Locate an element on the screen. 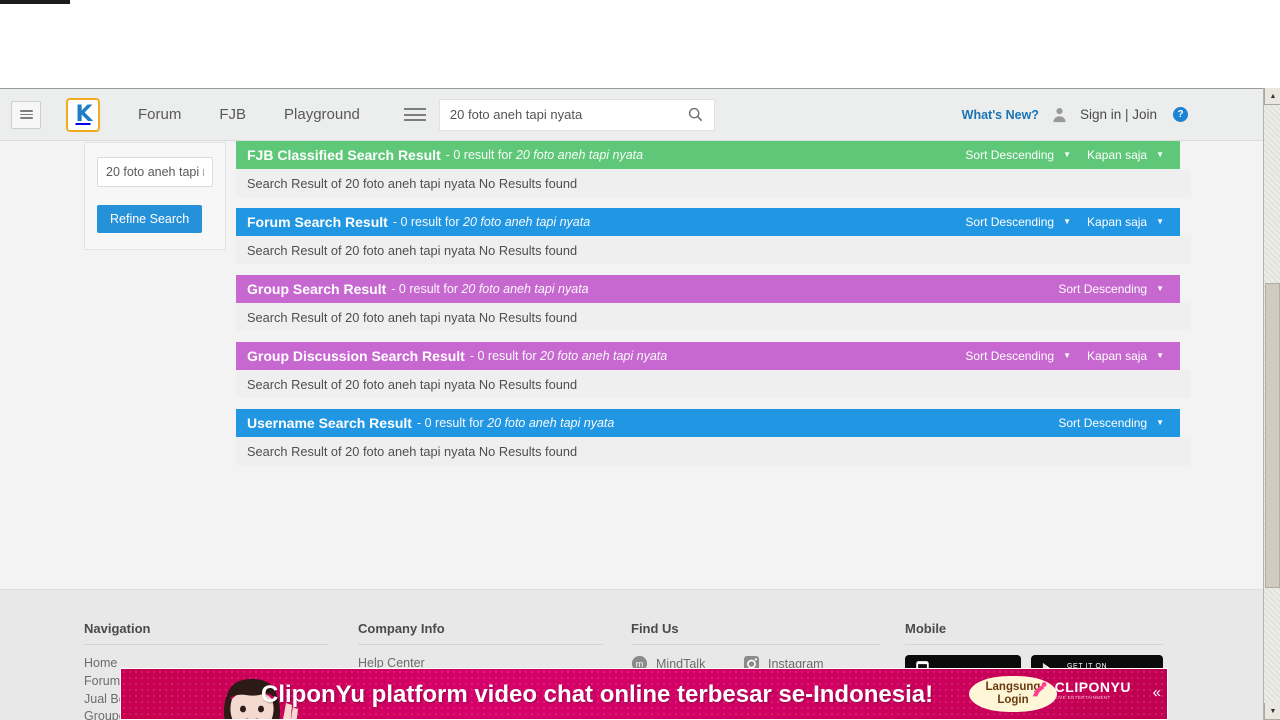 The width and height of the screenshot is (1280, 720). header-right-group: What's New? Sign in | Join ? is located at coordinates (1112, 114).